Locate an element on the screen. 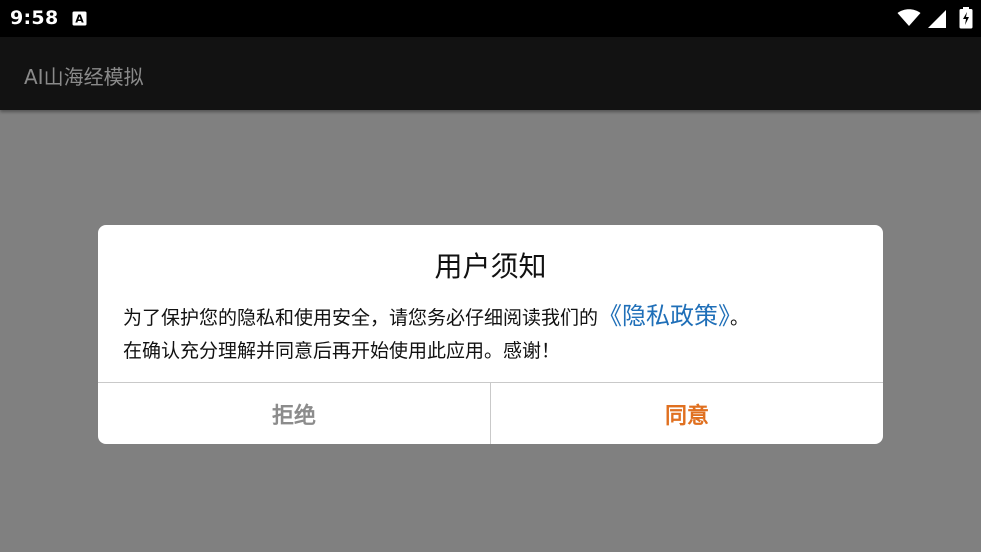  dialog-body-line2: 在确认充分理解并同意后再开始使用此应用。感谢！ is located at coordinates (342, 351).